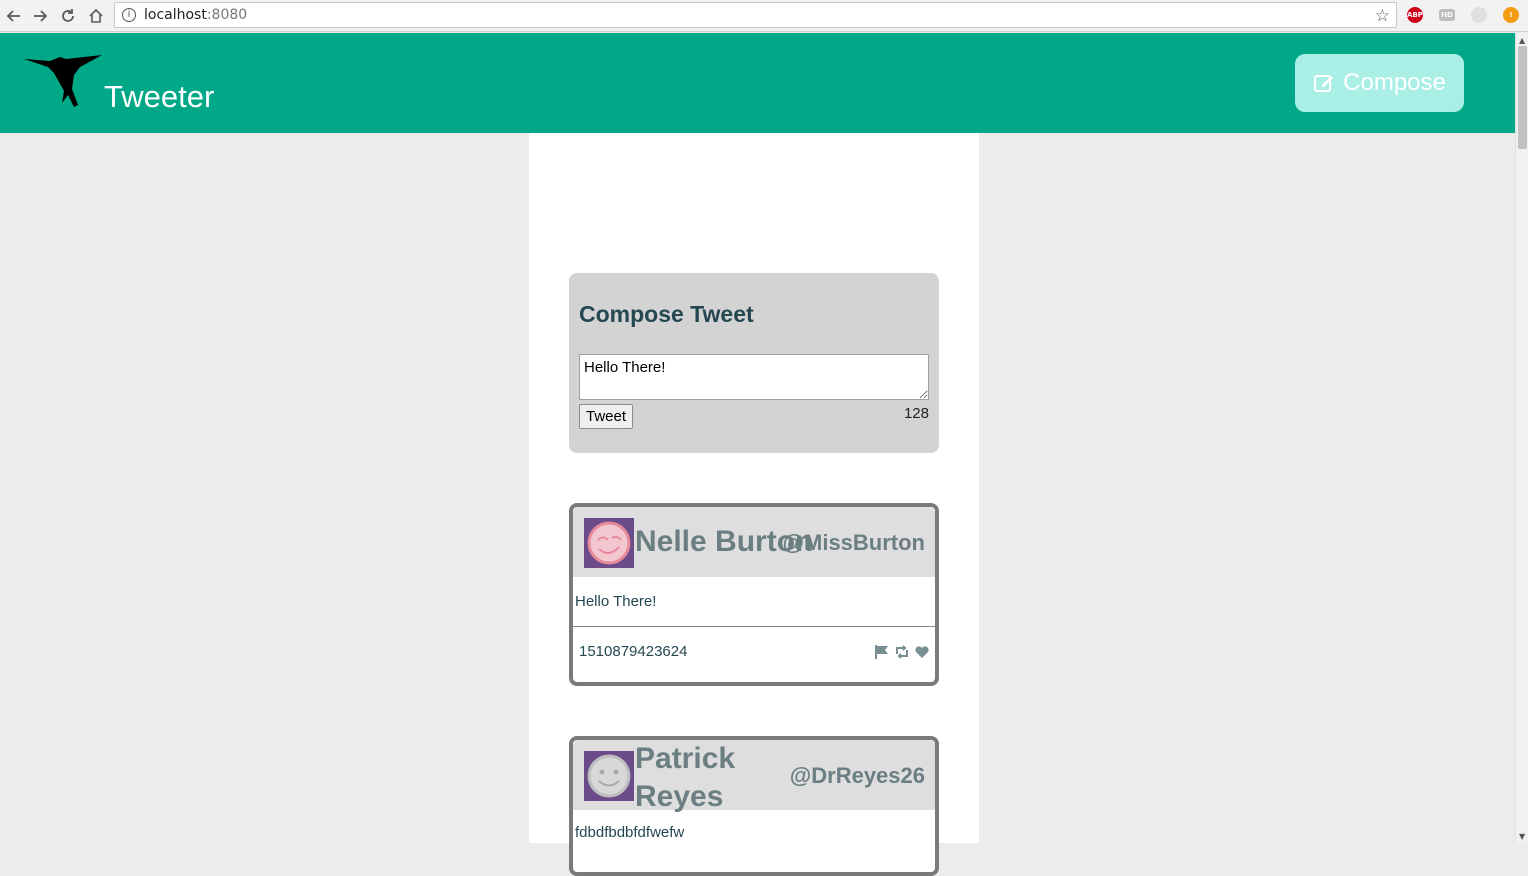 The width and height of the screenshot is (1528, 876). Describe the element at coordinates (159, 96) in the screenshot. I see `brand-title: Tweeter` at that location.